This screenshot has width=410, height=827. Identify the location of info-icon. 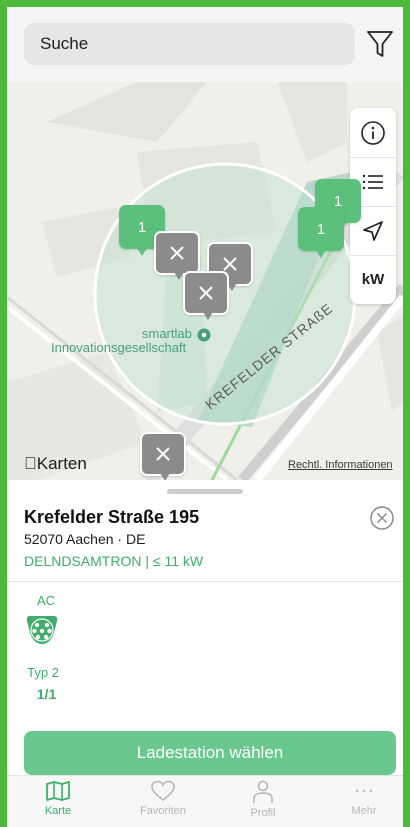
(373, 132).